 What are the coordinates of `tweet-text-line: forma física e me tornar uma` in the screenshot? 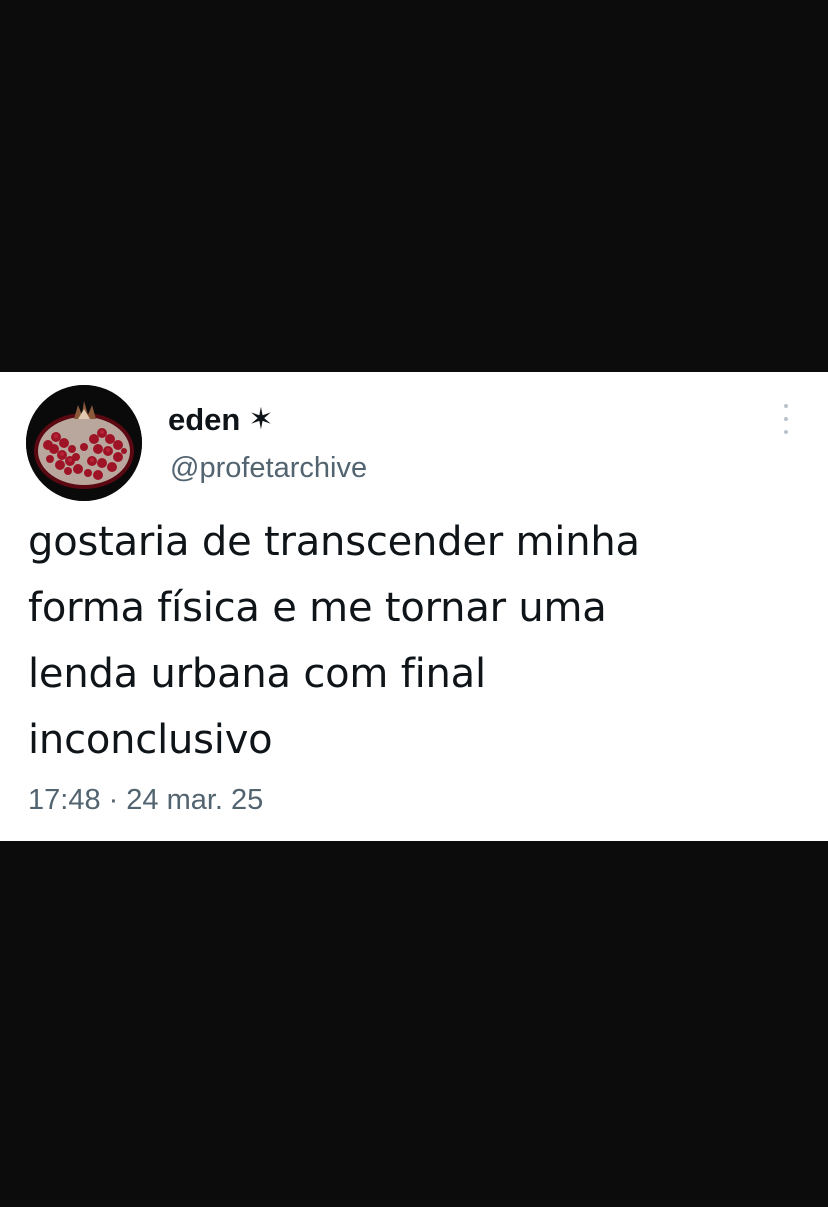 It's located at (317, 608).